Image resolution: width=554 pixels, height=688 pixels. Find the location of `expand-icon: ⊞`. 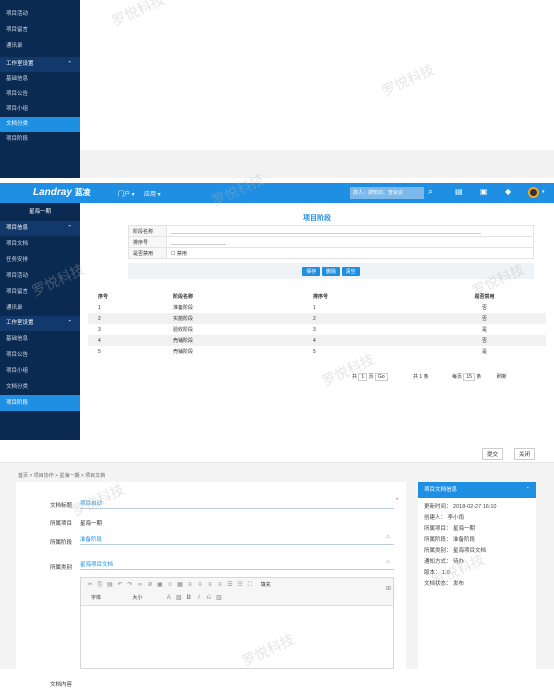

expand-icon: ⊞ is located at coordinates (388, 588).